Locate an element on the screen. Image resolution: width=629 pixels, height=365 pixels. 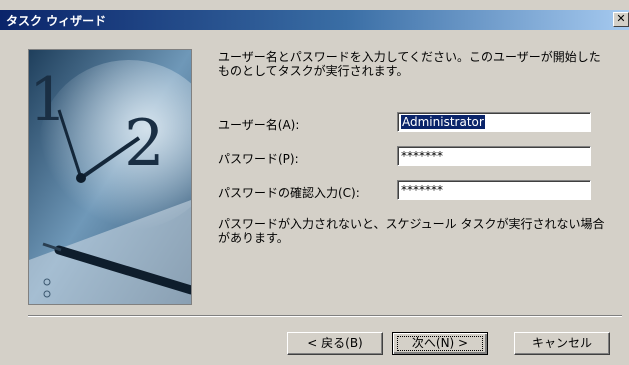
title-bar: タスク ウィザード ✕ is located at coordinates (314, 20).